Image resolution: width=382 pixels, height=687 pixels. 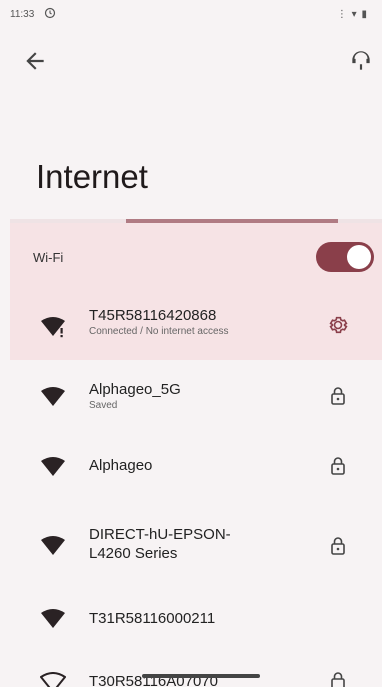 I want to click on status-icons: ⋮ ▾ ▮, so click(x=352, y=14).